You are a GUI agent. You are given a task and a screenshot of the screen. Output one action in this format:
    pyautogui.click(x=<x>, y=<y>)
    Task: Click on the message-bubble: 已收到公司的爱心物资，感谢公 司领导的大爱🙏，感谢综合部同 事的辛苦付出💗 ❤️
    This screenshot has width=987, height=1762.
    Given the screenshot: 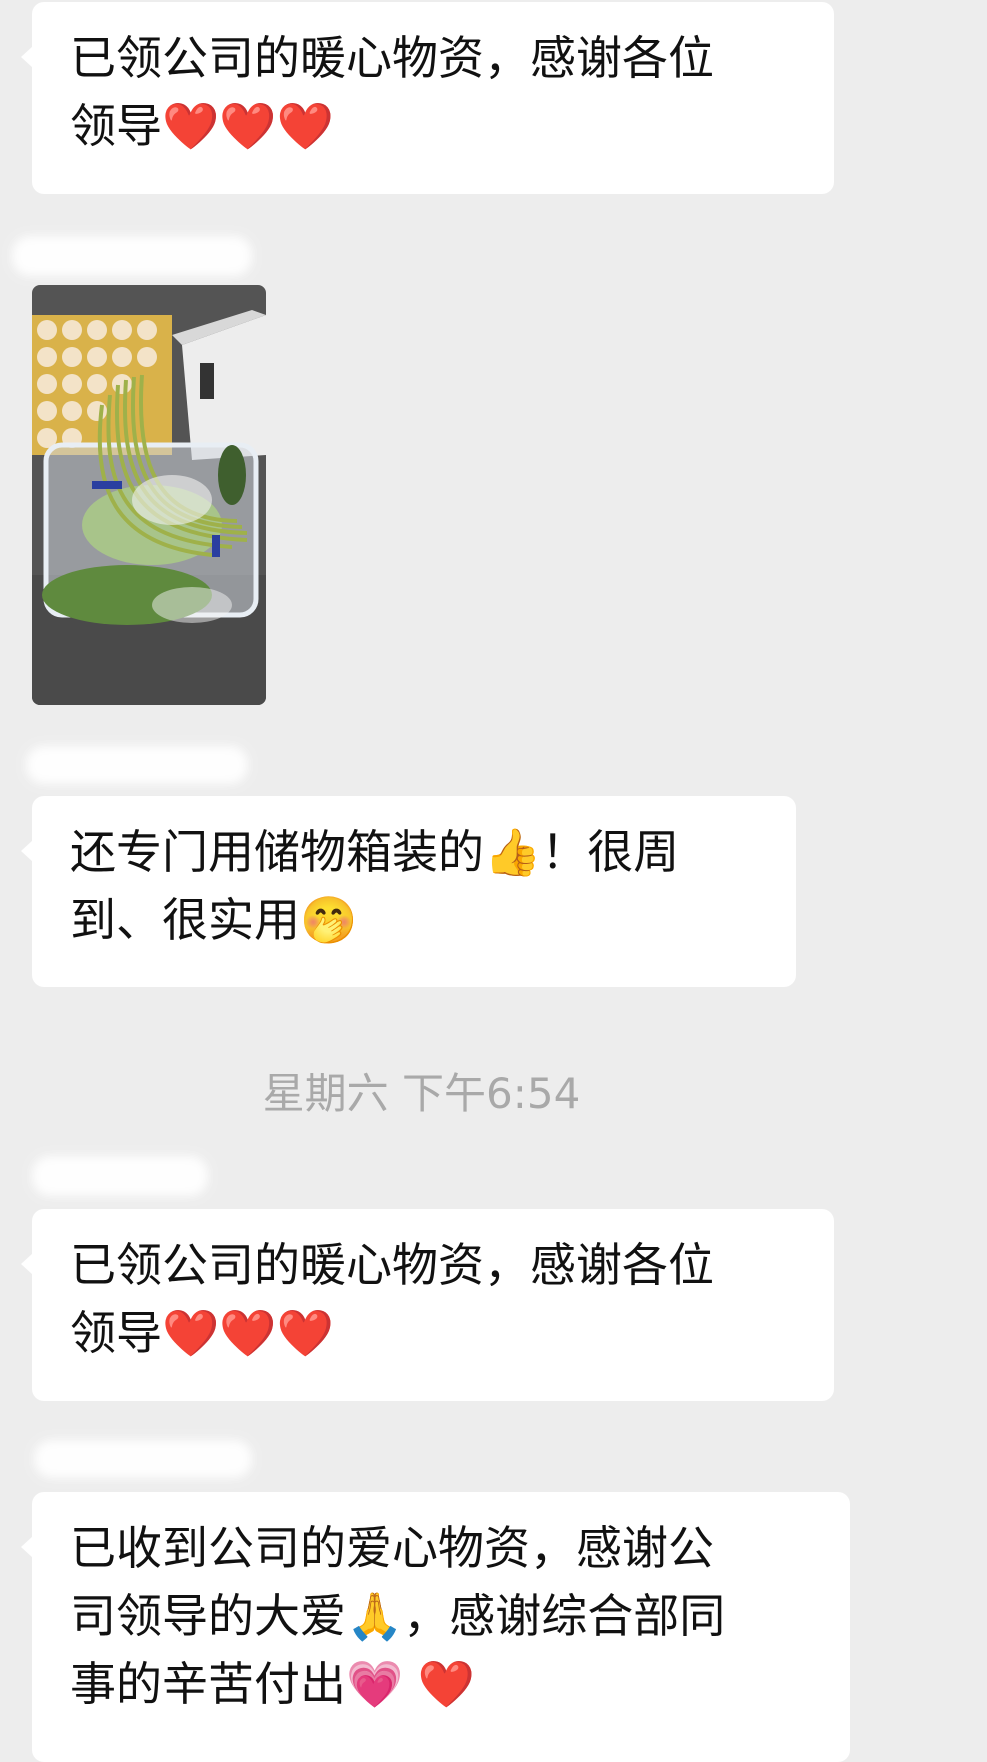 What is the action you would take?
    pyautogui.click(x=435, y=1627)
    